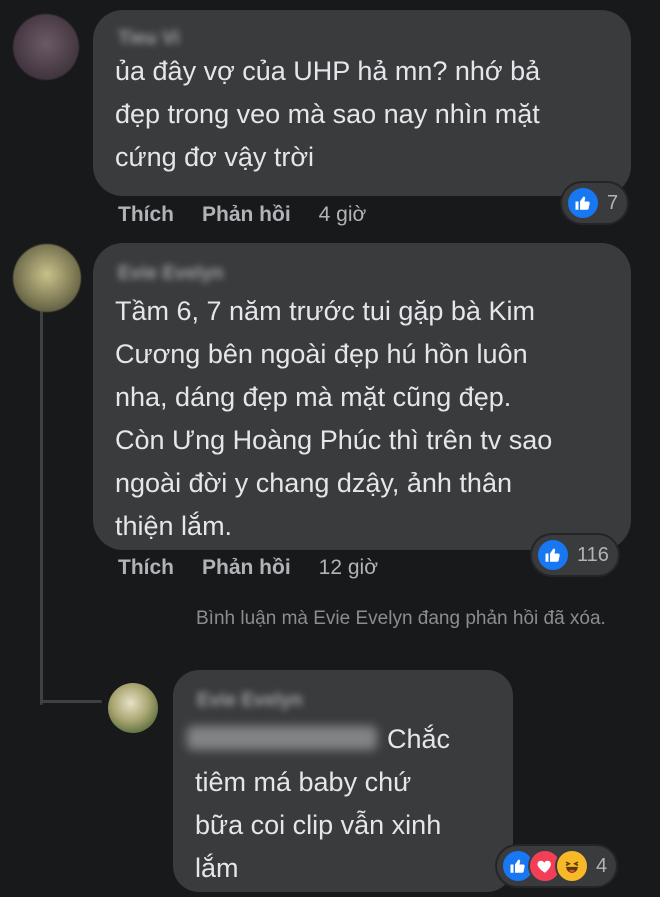 The height and width of the screenshot is (897, 660). I want to click on comment-actions: Thích Phản hồi 12 giờ, so click(248, 568).